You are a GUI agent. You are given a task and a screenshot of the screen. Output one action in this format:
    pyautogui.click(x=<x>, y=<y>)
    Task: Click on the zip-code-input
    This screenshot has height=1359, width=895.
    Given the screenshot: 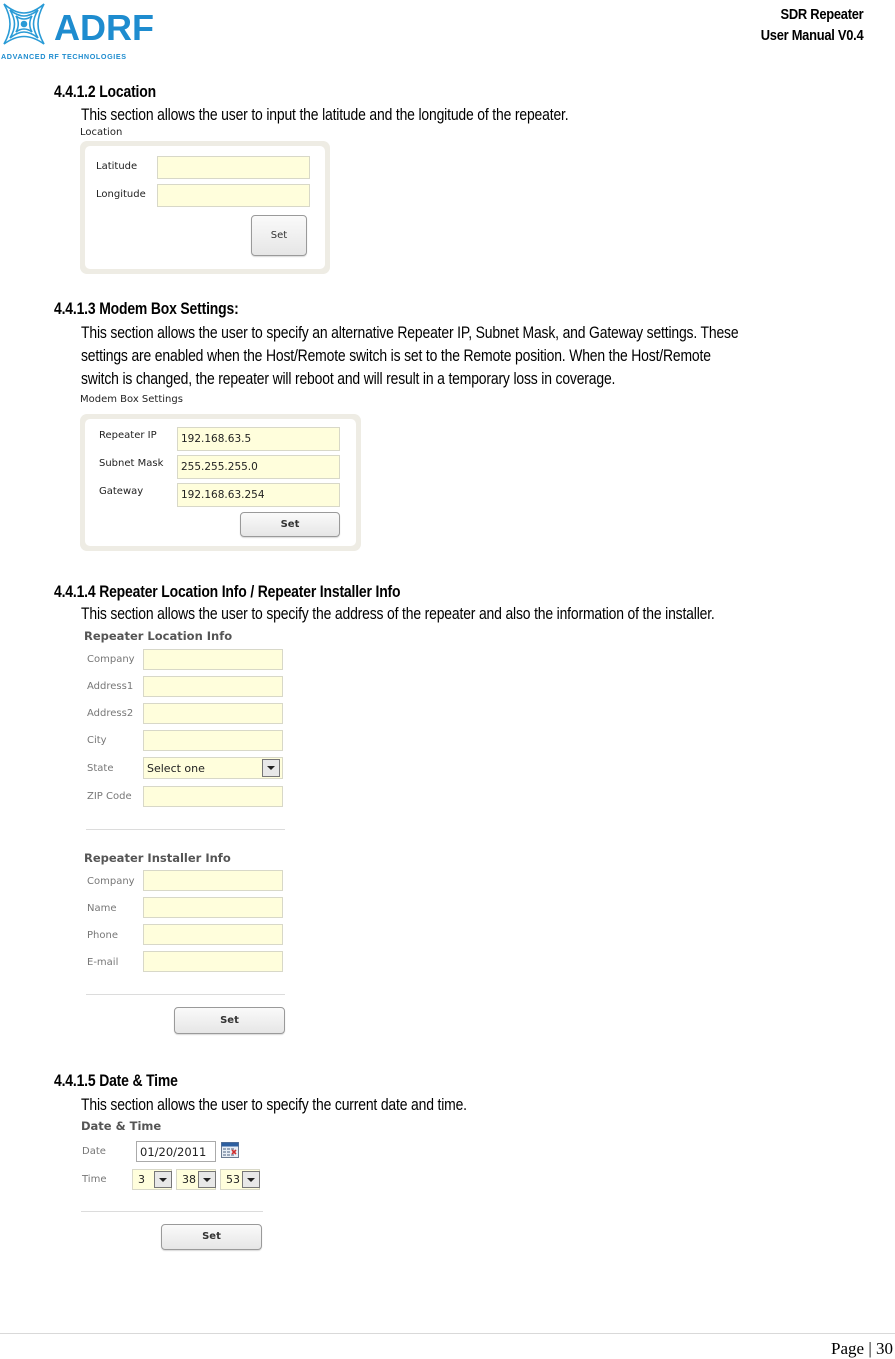 What is the action you would take?
    pyautogui.click(x=213, y=796)
    